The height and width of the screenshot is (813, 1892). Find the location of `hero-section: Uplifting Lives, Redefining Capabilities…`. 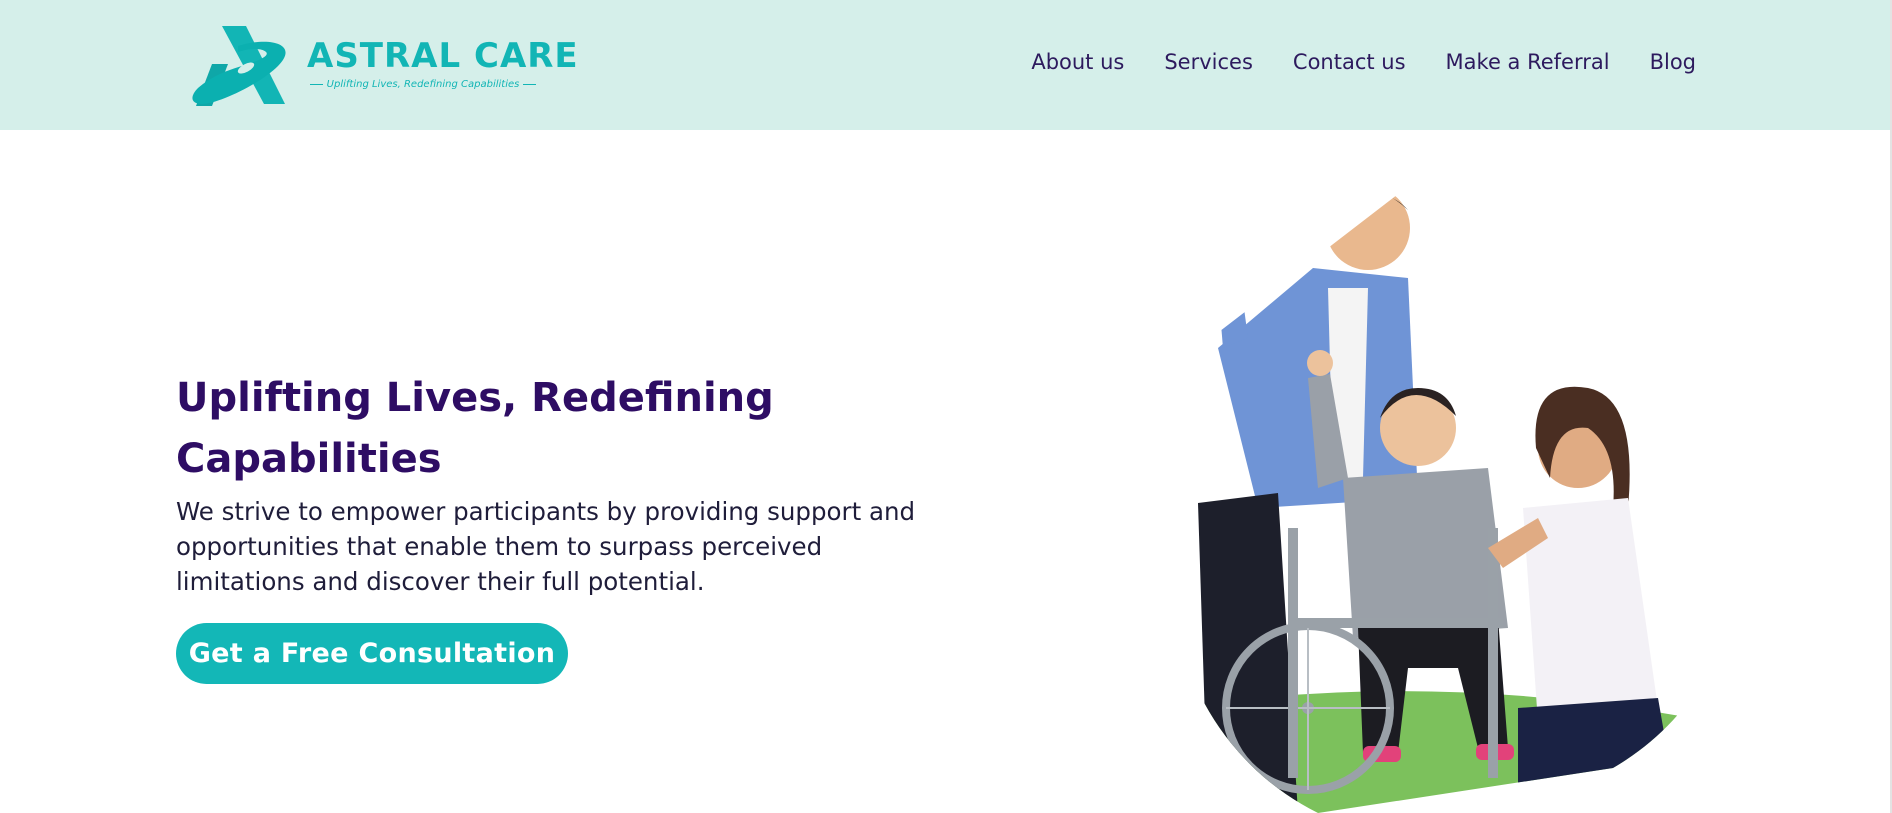

hero-section: Uplifting Lives, Redefining Capabilities… is located at coordinates (566, 483).